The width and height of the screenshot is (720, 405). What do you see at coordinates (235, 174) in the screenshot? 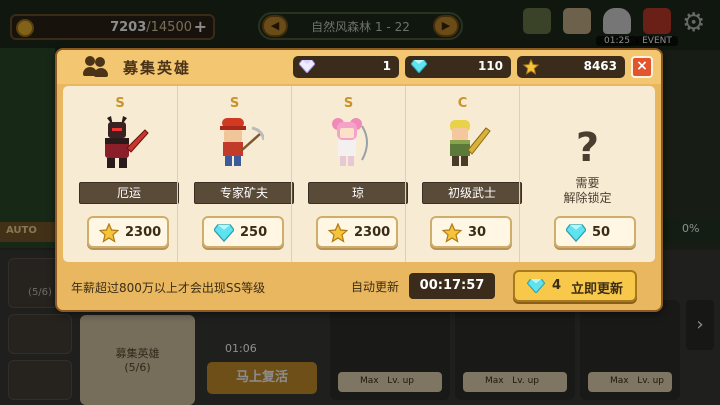
I see `hero-card: S 专家矿夫 250` at bounding box center [235, 174].